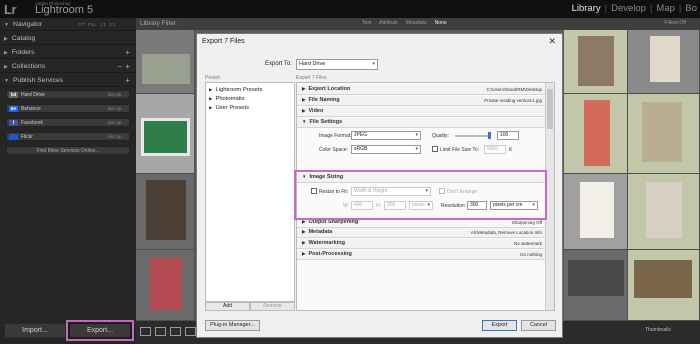 The image size is (700, 344). What do you see at coordinates (421, 112) in the screenshot?
I see `section-video: ▶ Video` at bounding box center [421, 112].